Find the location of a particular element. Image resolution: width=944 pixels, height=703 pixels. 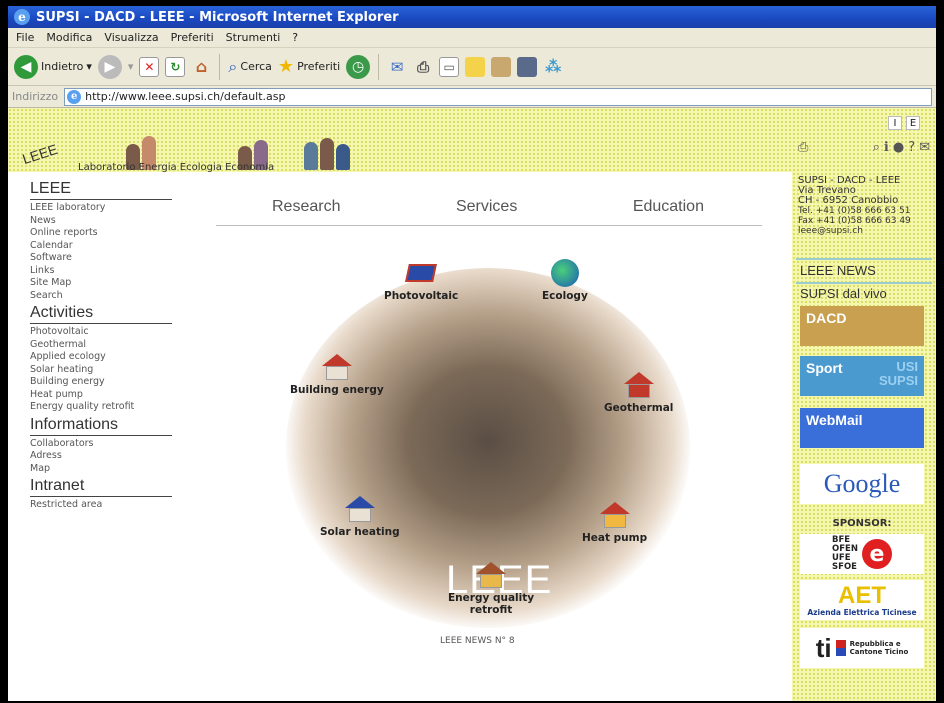

sponsor-bfe: BFE OFEN UFE SFOE e is located at coordinates (862, 554).